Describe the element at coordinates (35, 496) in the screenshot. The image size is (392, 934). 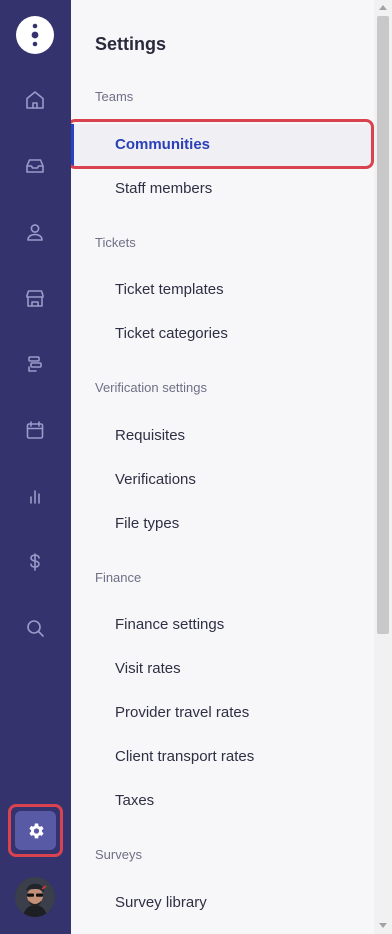
I see `bar-chart-icon` at that location.